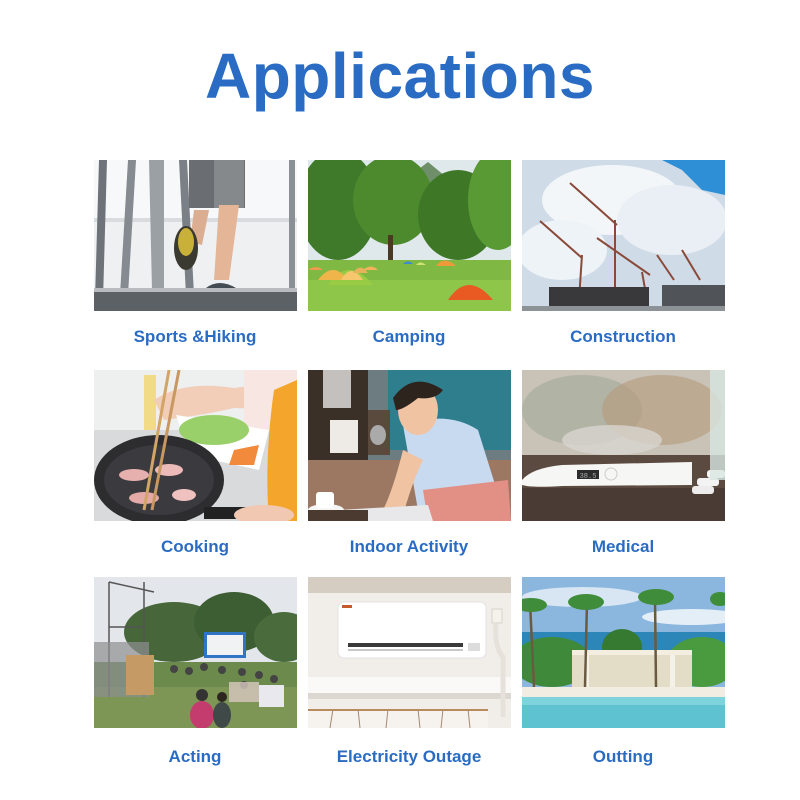 This screenshot has height=800, width=800. I want to click on thermometer-pills-photo: 38.5, so click(623, 445).